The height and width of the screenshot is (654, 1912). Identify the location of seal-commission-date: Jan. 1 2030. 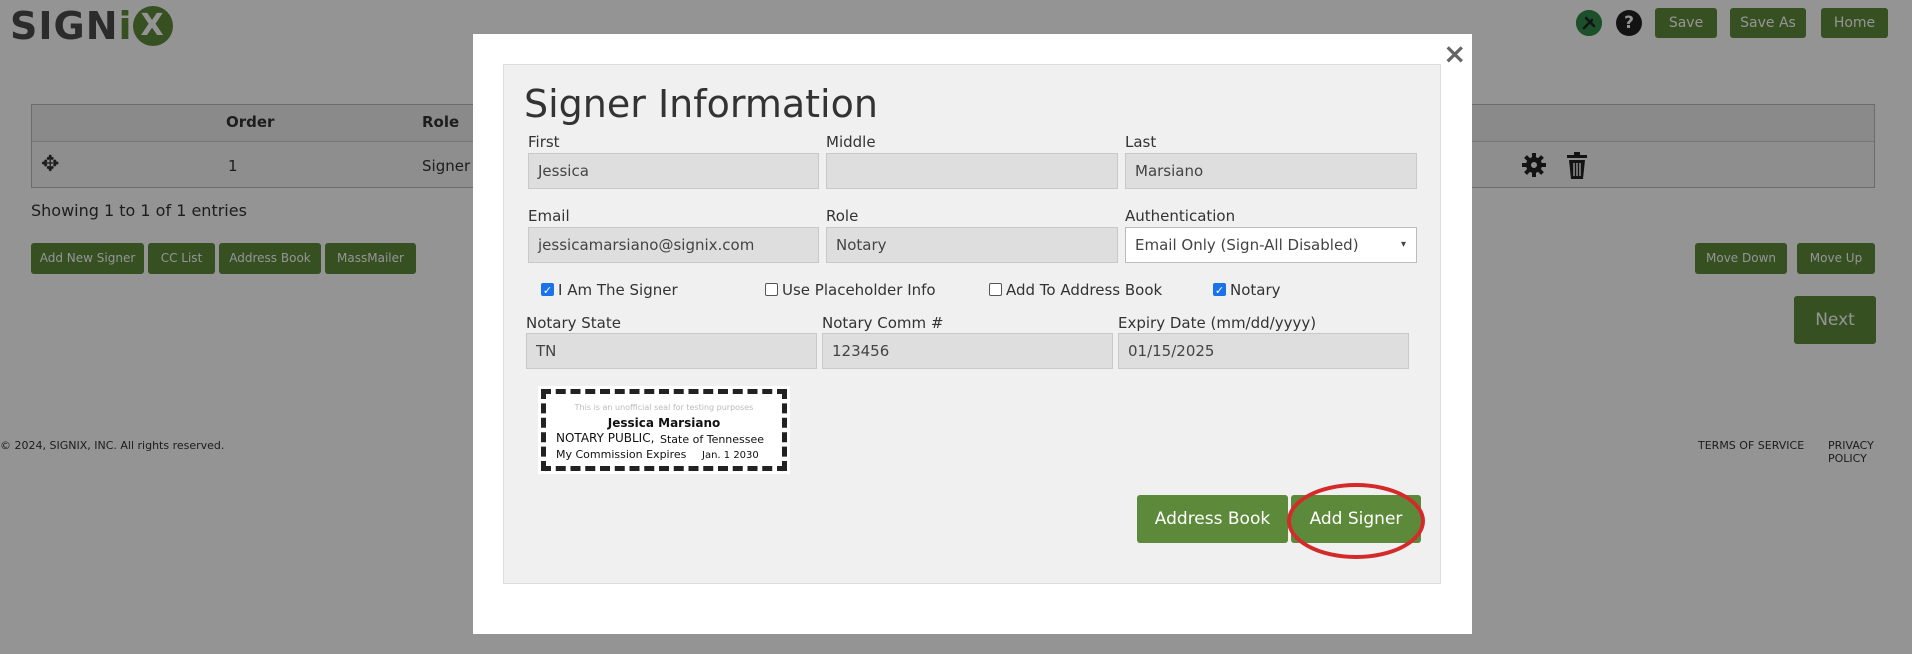
(730, 455).